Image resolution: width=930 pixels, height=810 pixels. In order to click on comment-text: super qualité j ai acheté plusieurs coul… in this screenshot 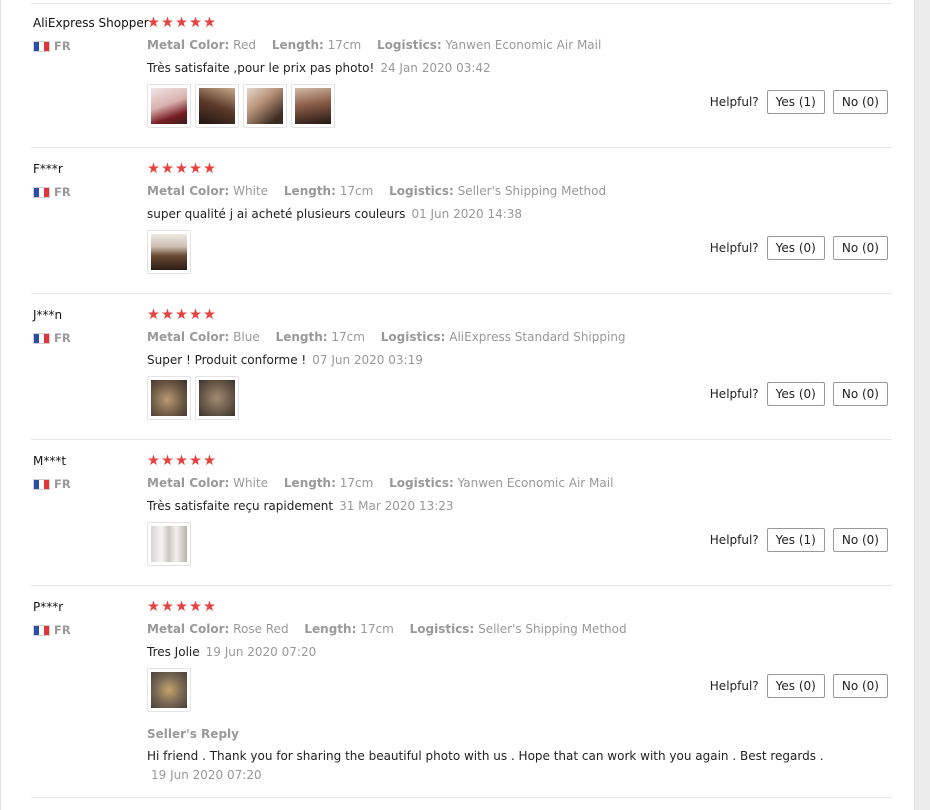, I will do `click(276, 214)`.